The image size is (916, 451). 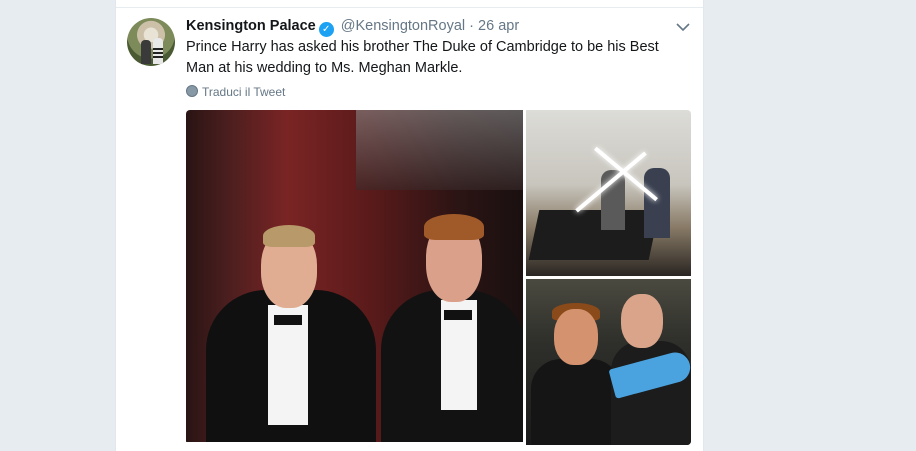 What do you see at coordinates (326, 29) in the screenshot?
I see `verified-badge-icon: ✓` at bounding box center [326, 29].